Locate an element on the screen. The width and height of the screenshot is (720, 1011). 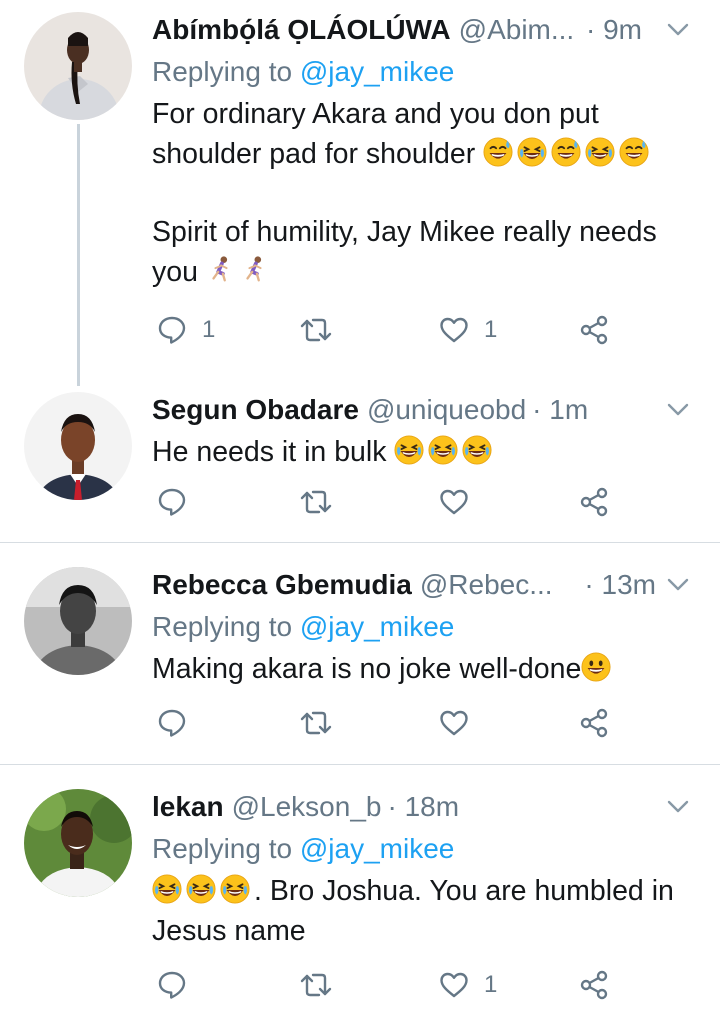
reply-button: 1 is located at coordinates (185, 330).